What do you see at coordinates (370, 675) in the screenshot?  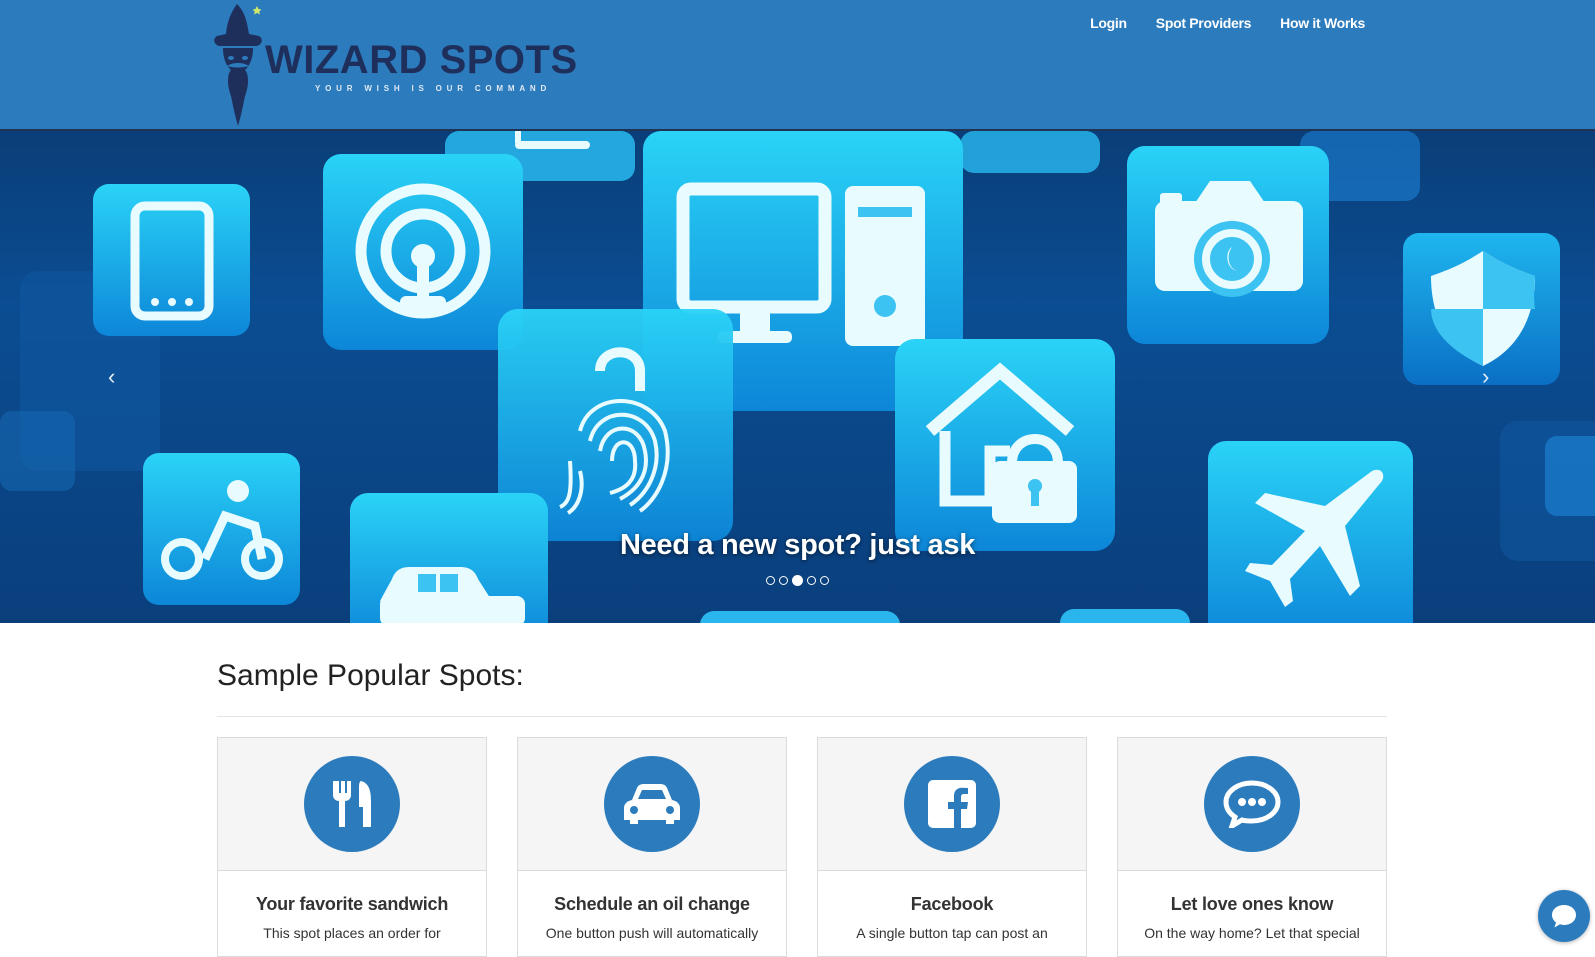 I see `section-title: Sample Popular Spots:` at bounding box center [370, 675].